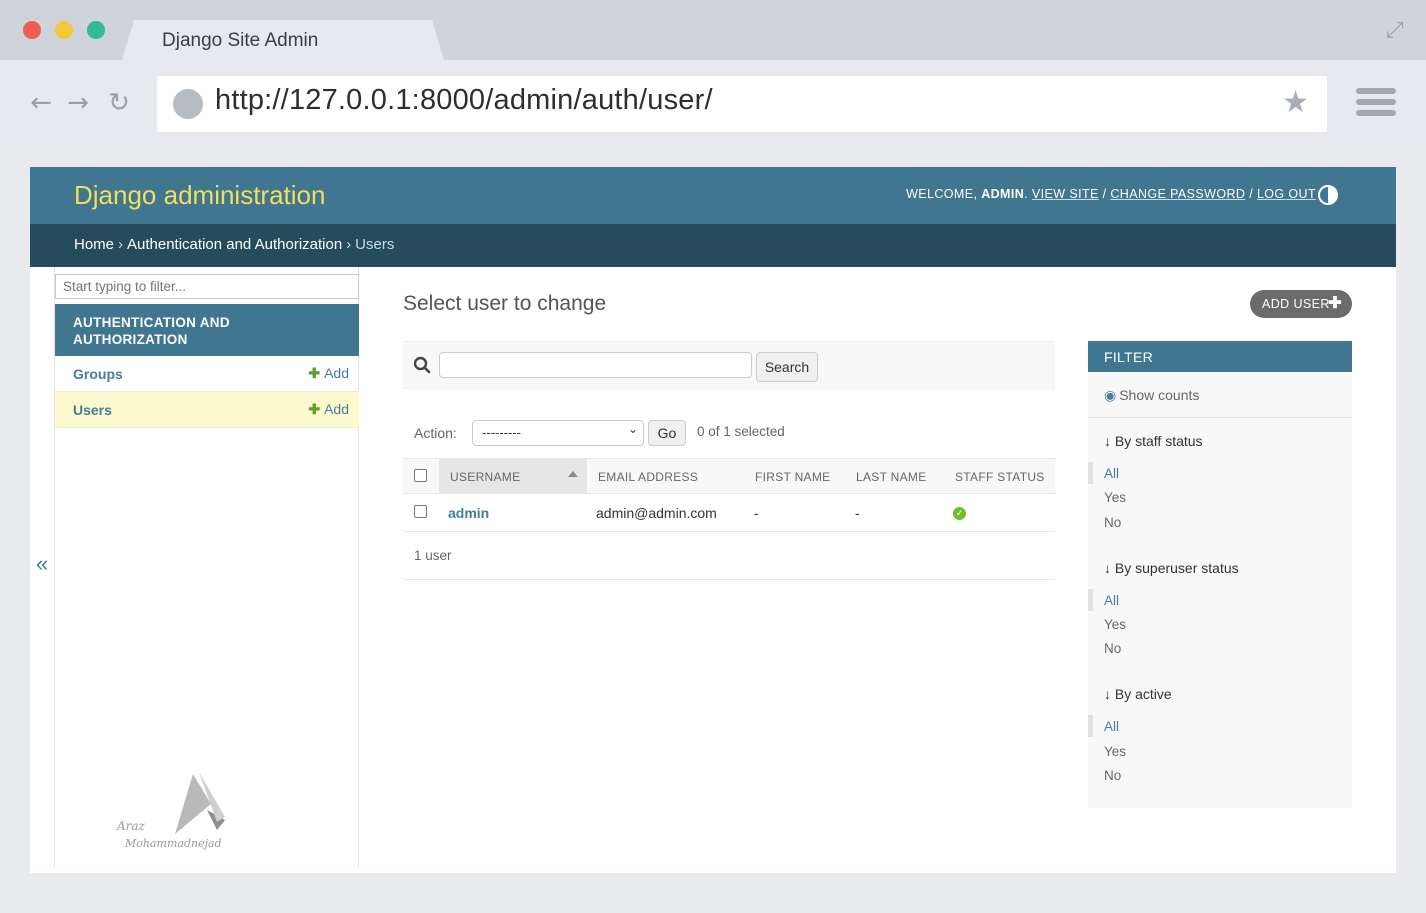  What do you see at coordinates (170, 811) in the screenshot?
I see `watermark-logo: Araz Mohammadnejad` at bounding box center [170, 811].